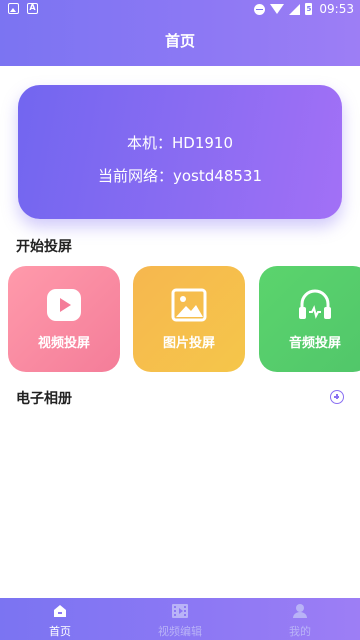 The image size is (360, 640). What do you see at coordinates (60, 631) in the screenshot?
I see `nav-home-label: 首页` at bounding box center [60, 631].